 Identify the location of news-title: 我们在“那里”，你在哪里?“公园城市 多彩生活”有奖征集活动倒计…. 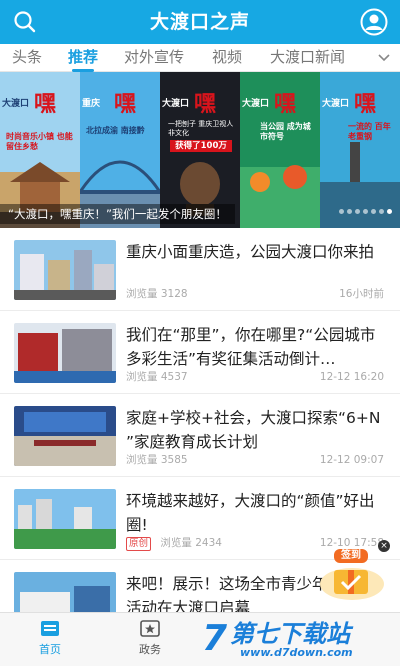
(251, 347).